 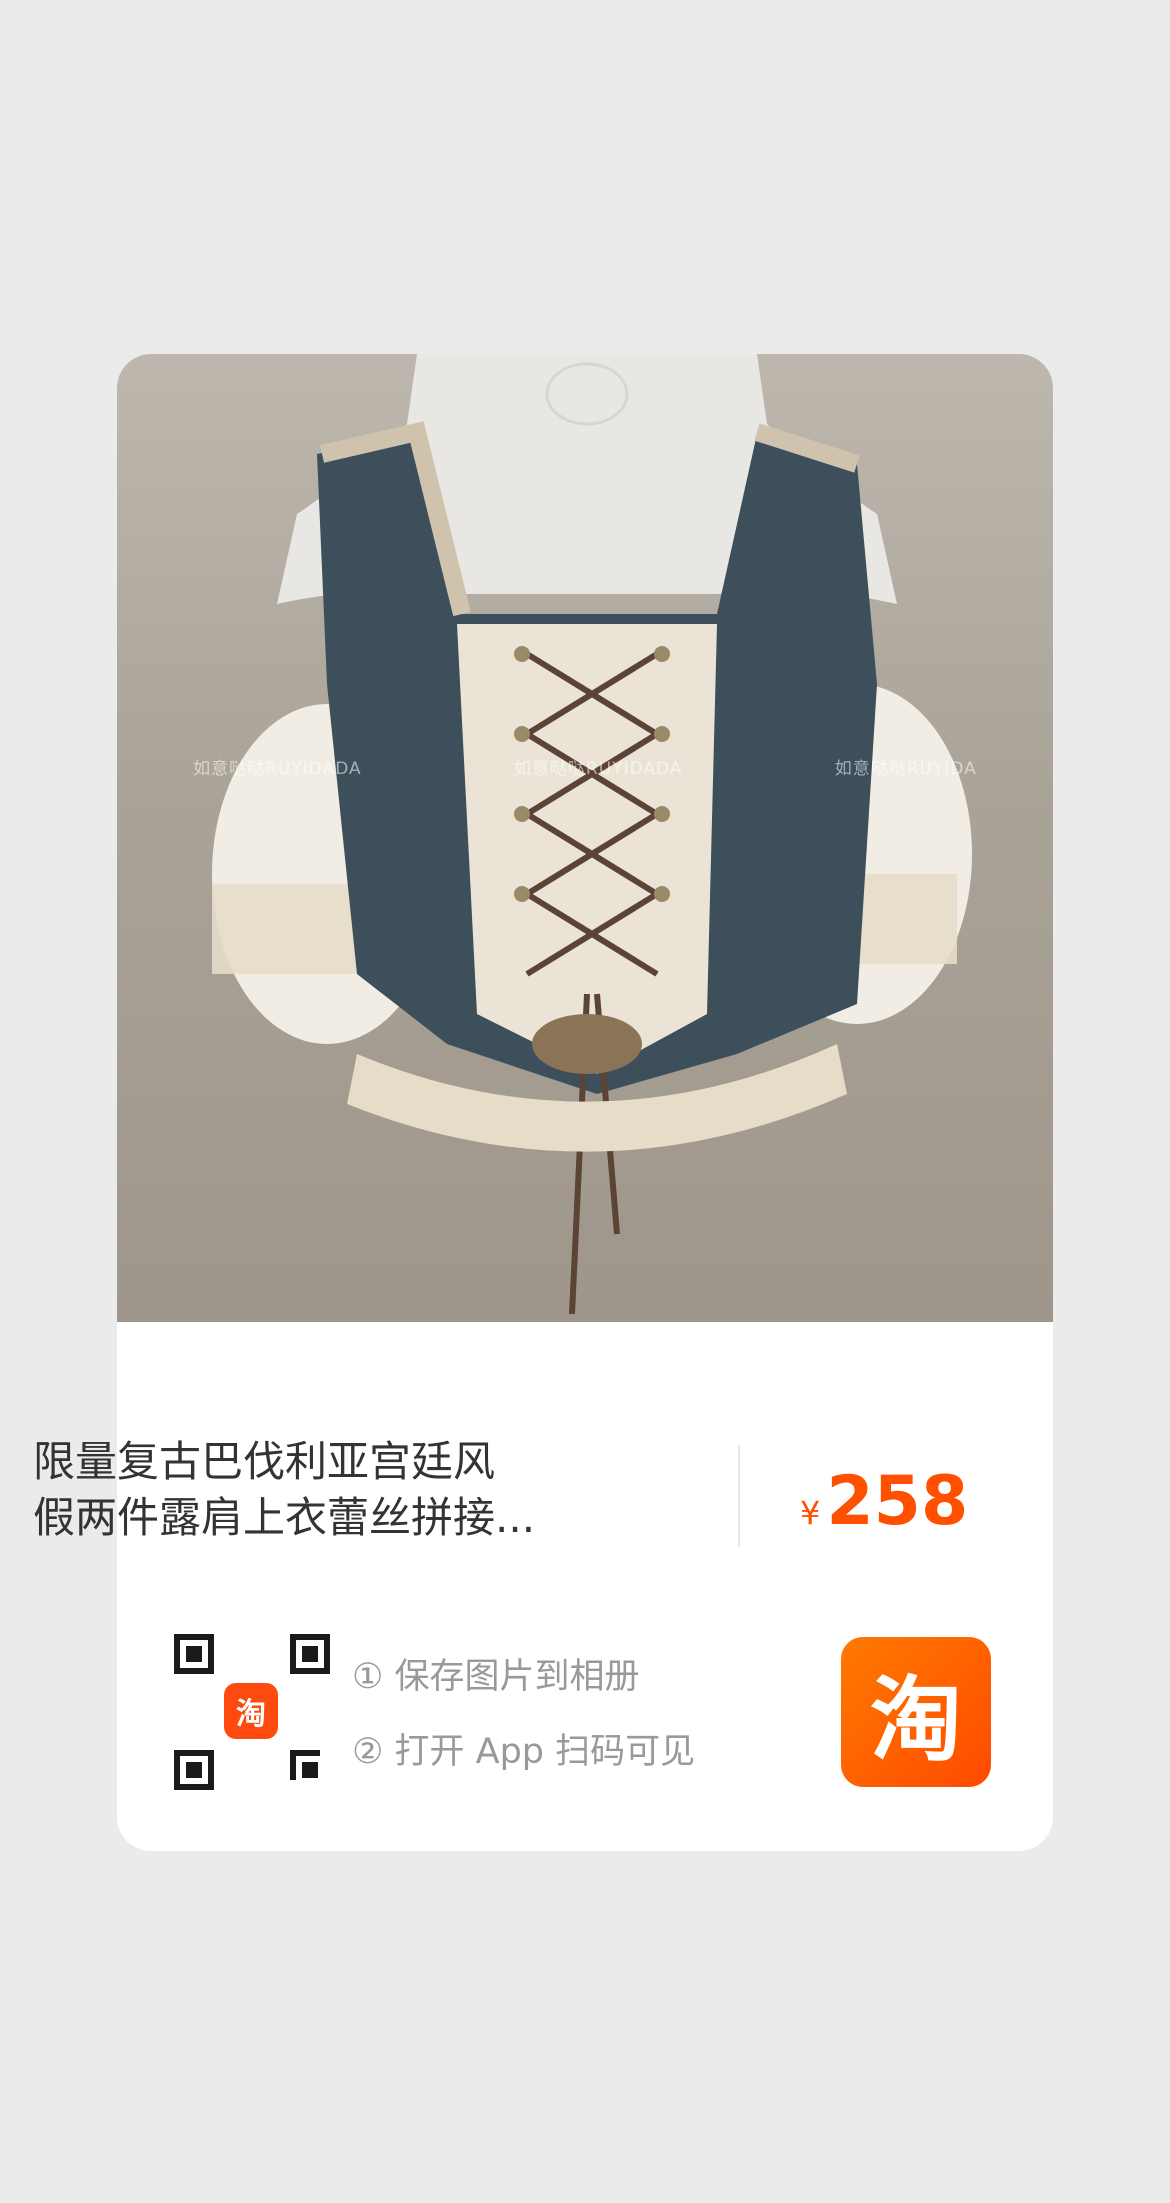 I want to click on qr-code: 淘, so click(x=252, y=1712).